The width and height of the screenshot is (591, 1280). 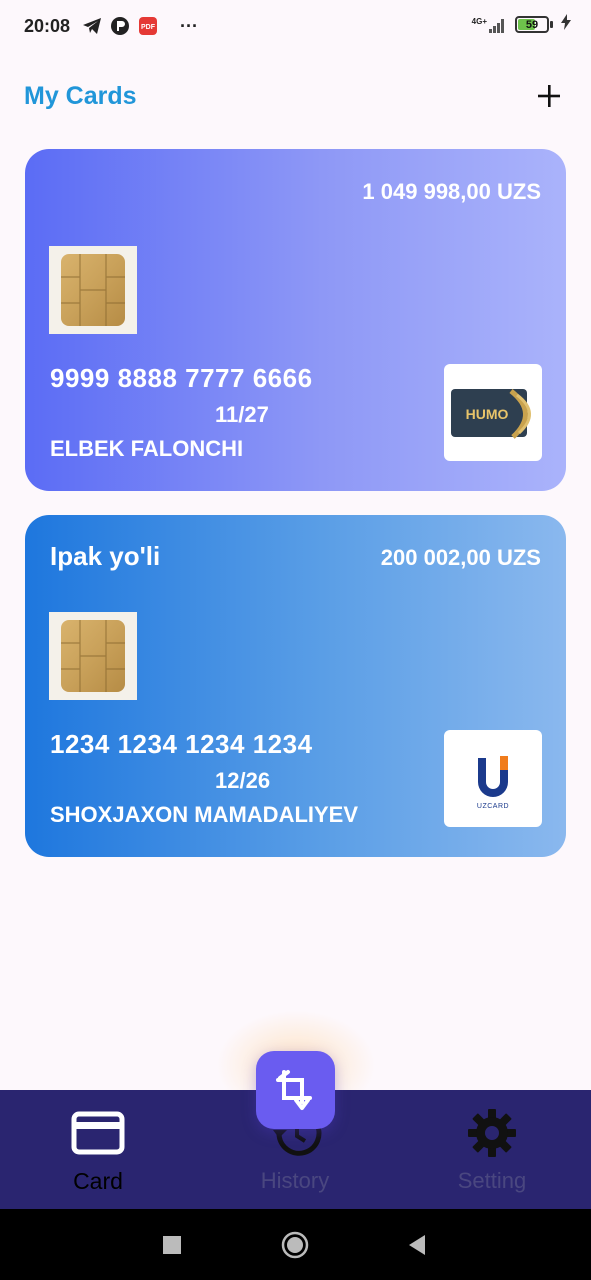 I want to click on card-expiry: 12/26, so click(x=243, y=780).